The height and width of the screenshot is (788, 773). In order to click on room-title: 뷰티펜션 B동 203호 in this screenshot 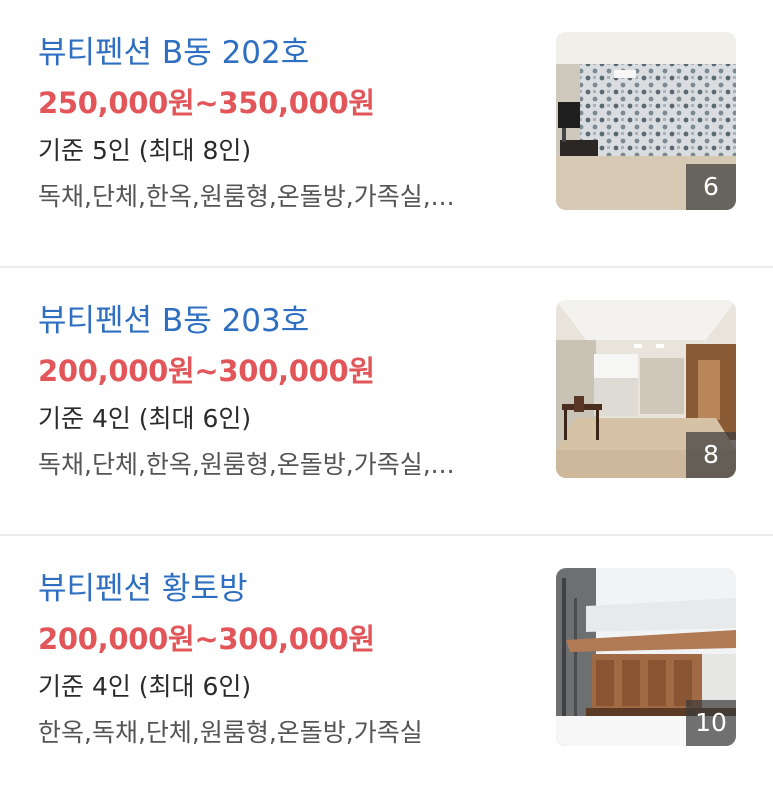, I will do `click(288, 321)`.